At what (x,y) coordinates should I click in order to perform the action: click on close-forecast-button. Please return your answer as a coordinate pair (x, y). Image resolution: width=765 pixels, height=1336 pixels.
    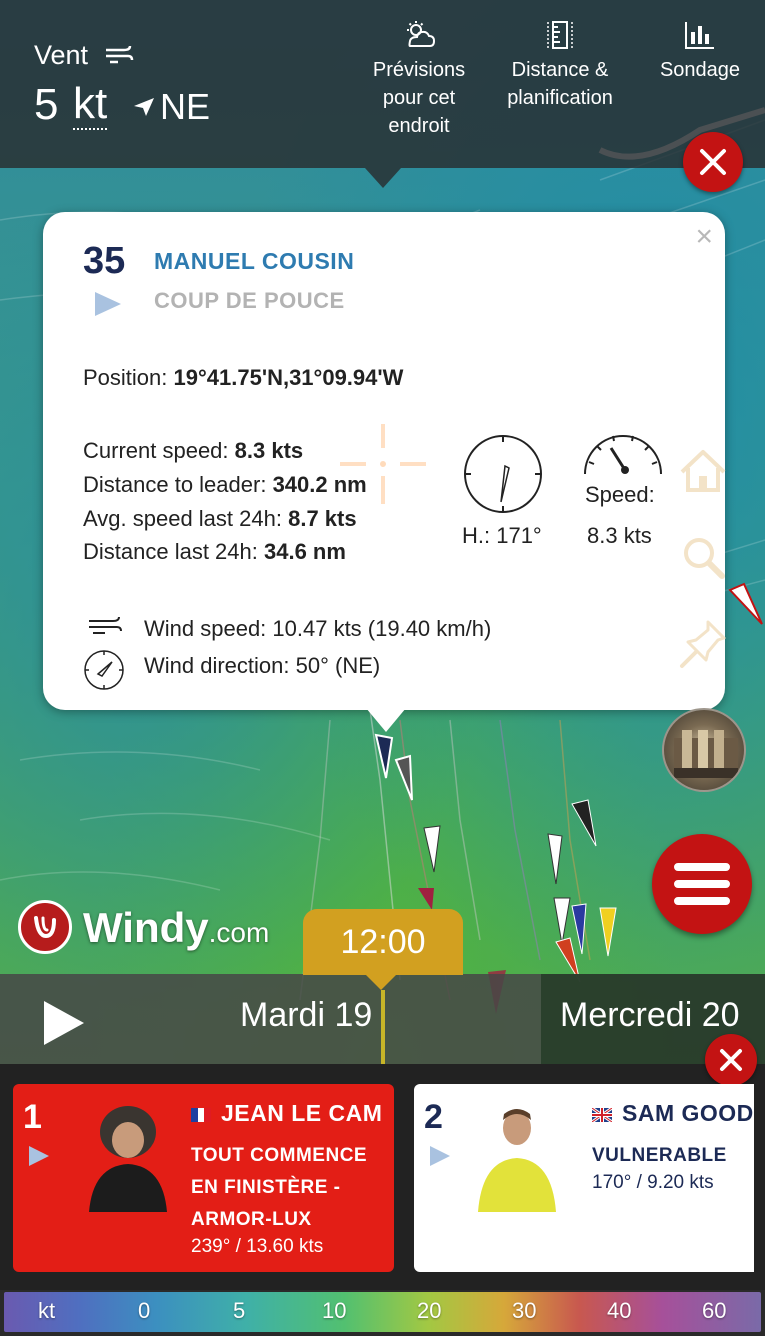
    Looking at the image, I should click on (713, 162).